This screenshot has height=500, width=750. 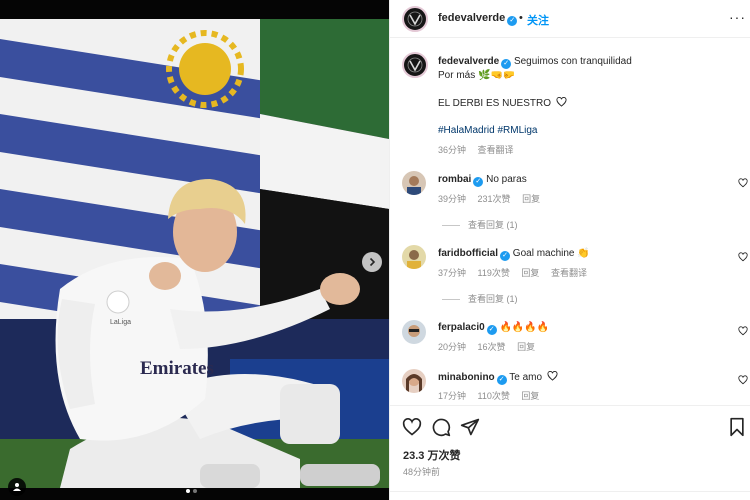 What do you see at coordinates (494, 199) in the screenshot?
I see `comment-likes-button: 231次赞` at bounding box center [494, 199].